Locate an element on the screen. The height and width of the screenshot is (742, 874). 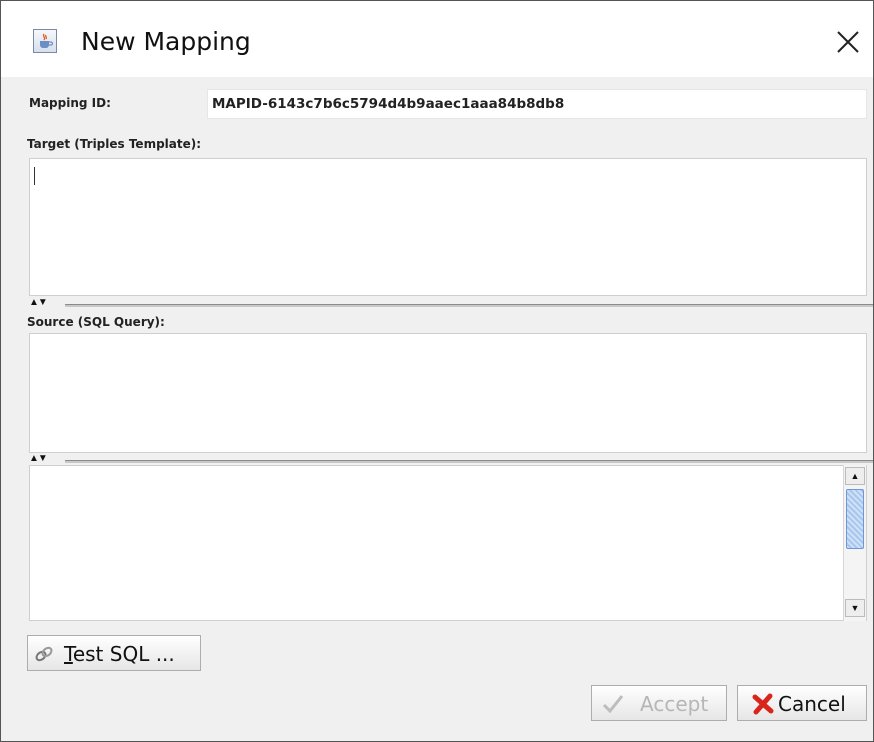
mapping-id-label: Mapping ID: is located at coordinates (70, 103).